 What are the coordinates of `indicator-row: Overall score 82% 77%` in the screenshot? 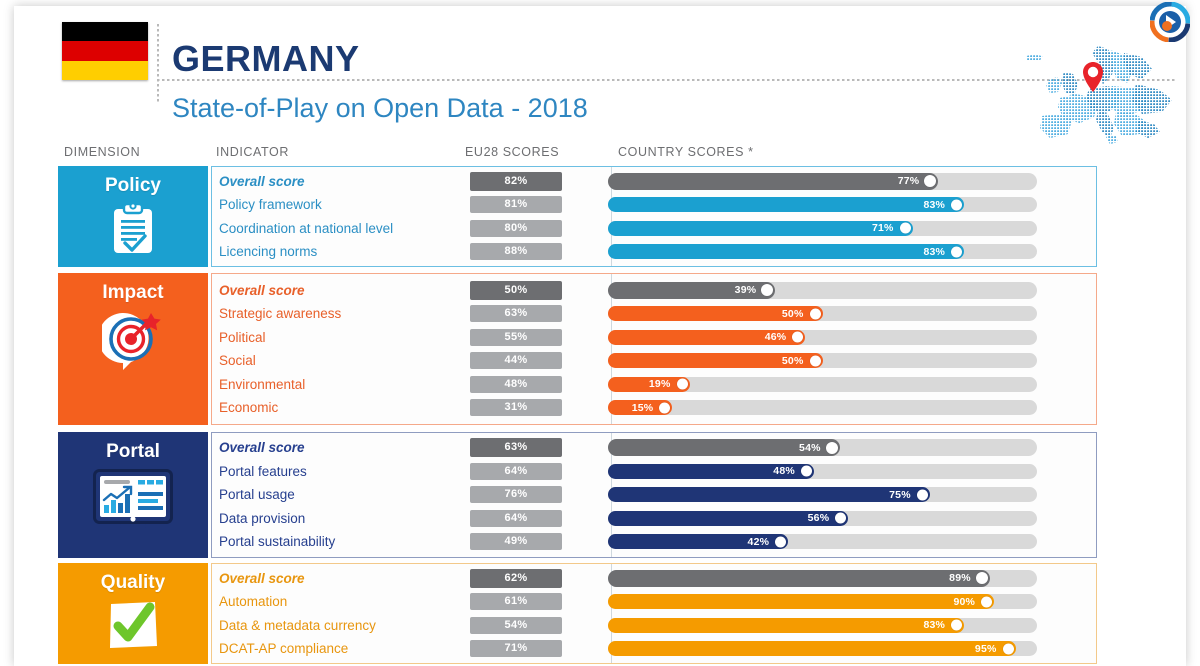 It's located at (654, 182).